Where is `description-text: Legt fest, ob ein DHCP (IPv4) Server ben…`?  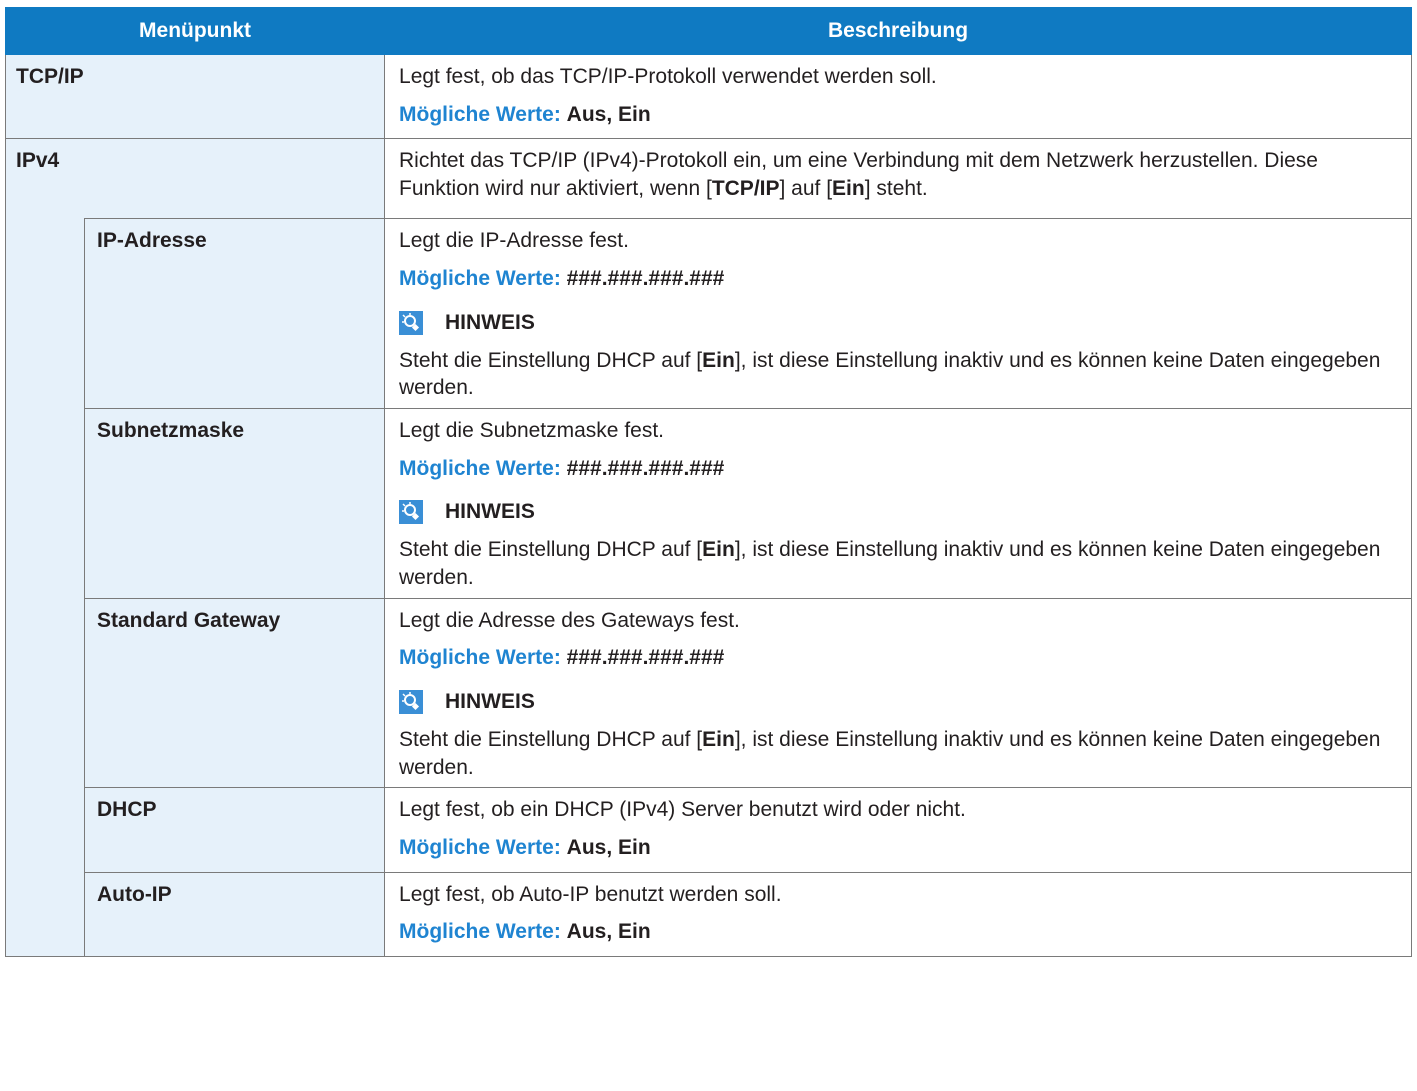
description-text: Legt fest, ob ein DHCP (IPv4) Server ben… is located at coordinates (682, 810).